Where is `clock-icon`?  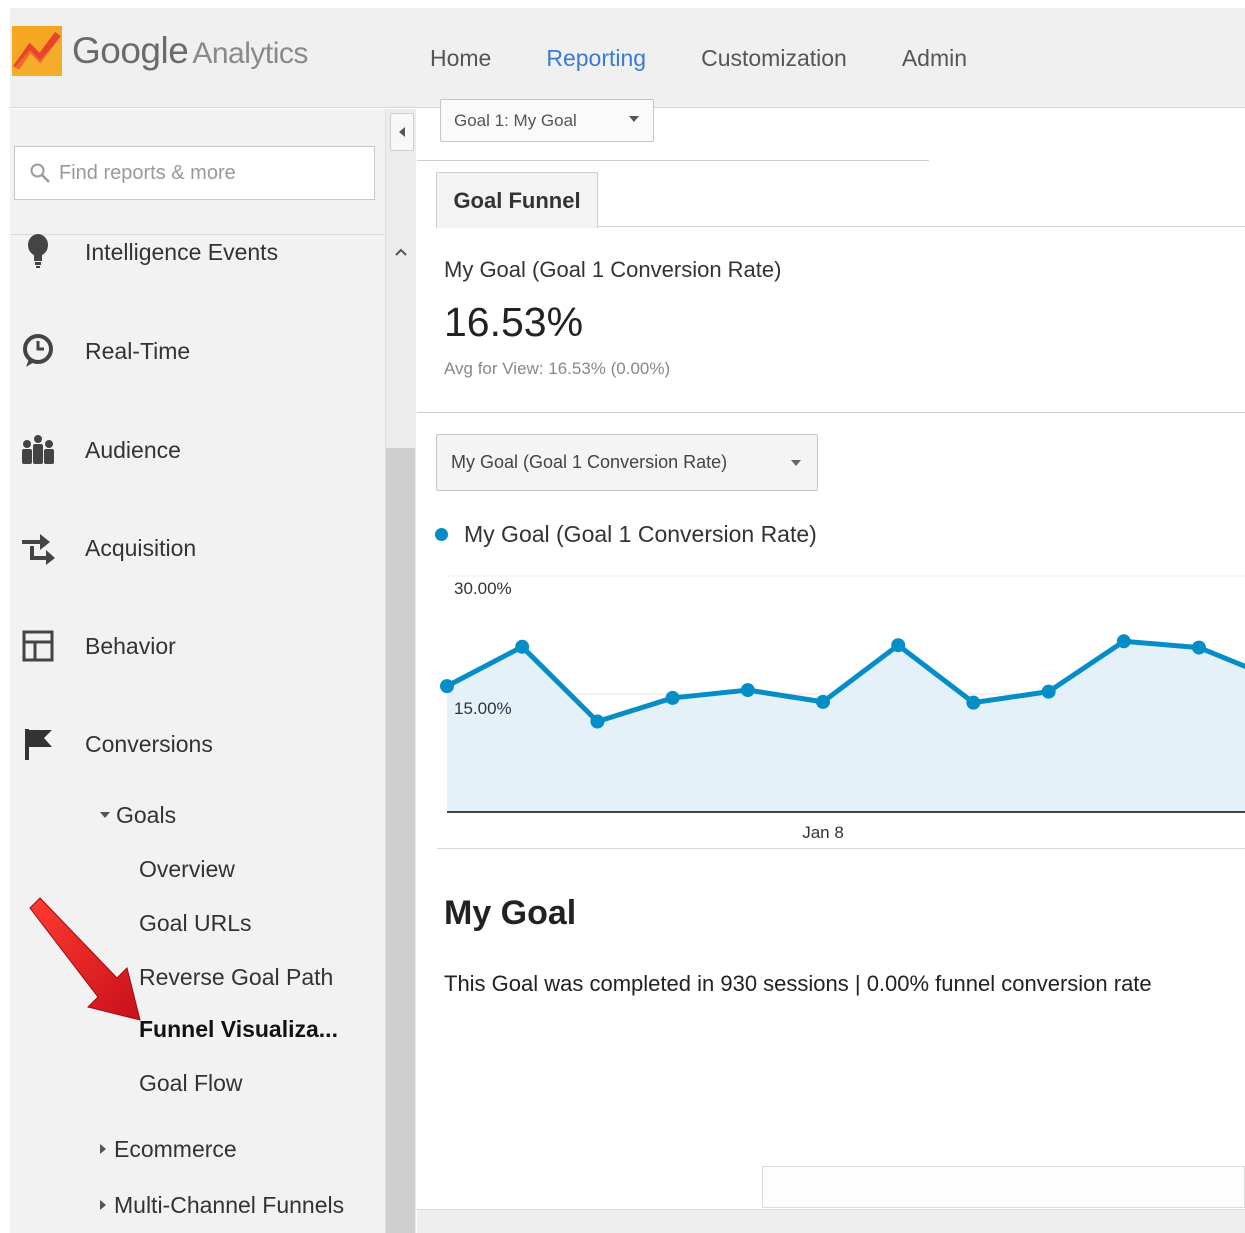 clock-icon is located at coordinates (38, 351).